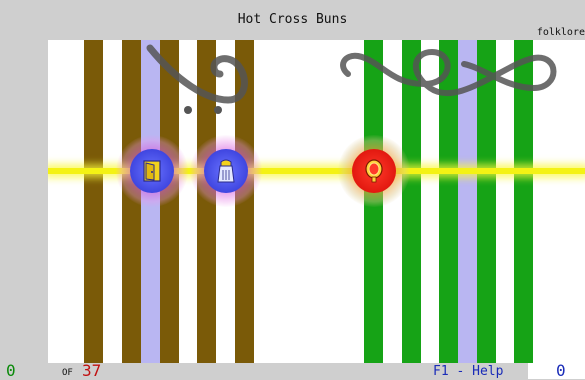 Image resolution: width=585 pixels, height=380 pixels. I want to click on salt-shaker-icon, so click(226, 171).